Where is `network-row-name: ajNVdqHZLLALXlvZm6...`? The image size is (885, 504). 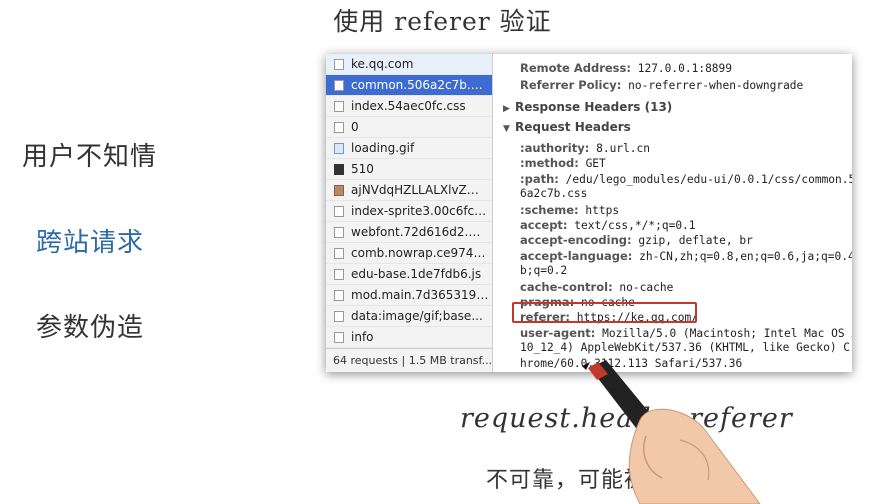 network-row-name: ajNVdqHZLLALXlvZm6... is located at coordinates (420, 190).